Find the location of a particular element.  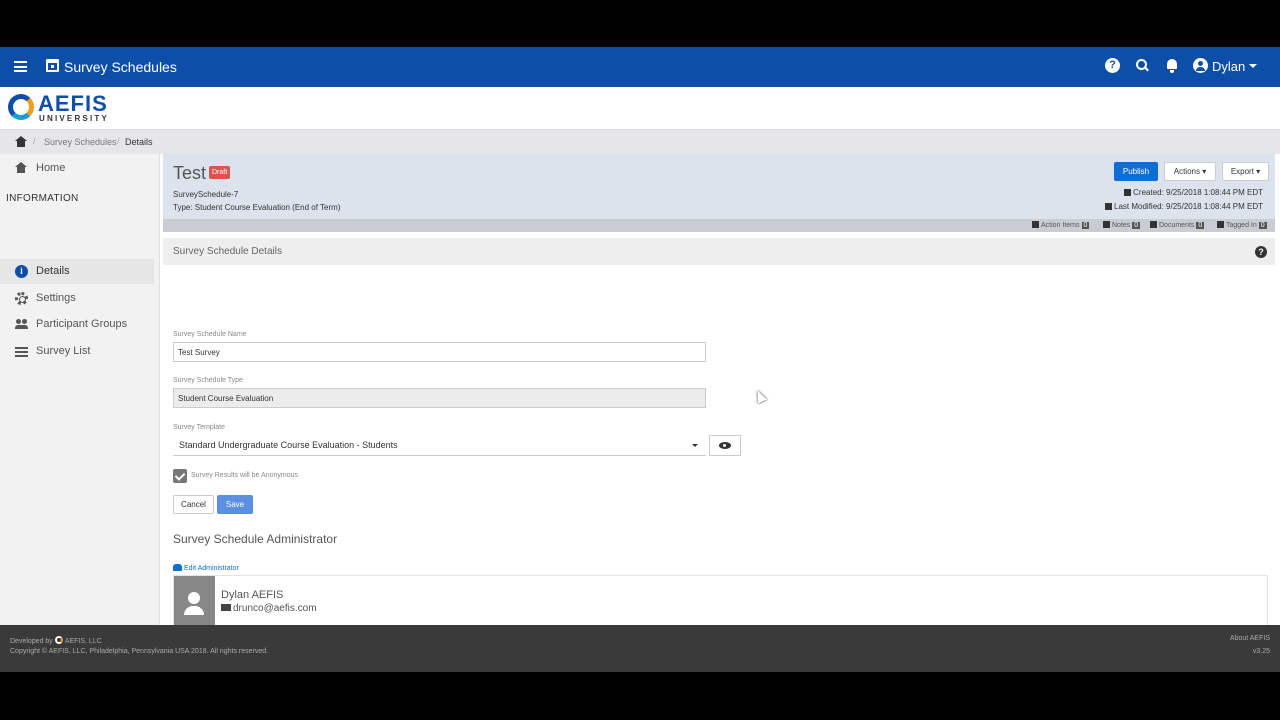

footer-developed-by: Developed by AEFIS, LLC is located at coordinates (56, 640).